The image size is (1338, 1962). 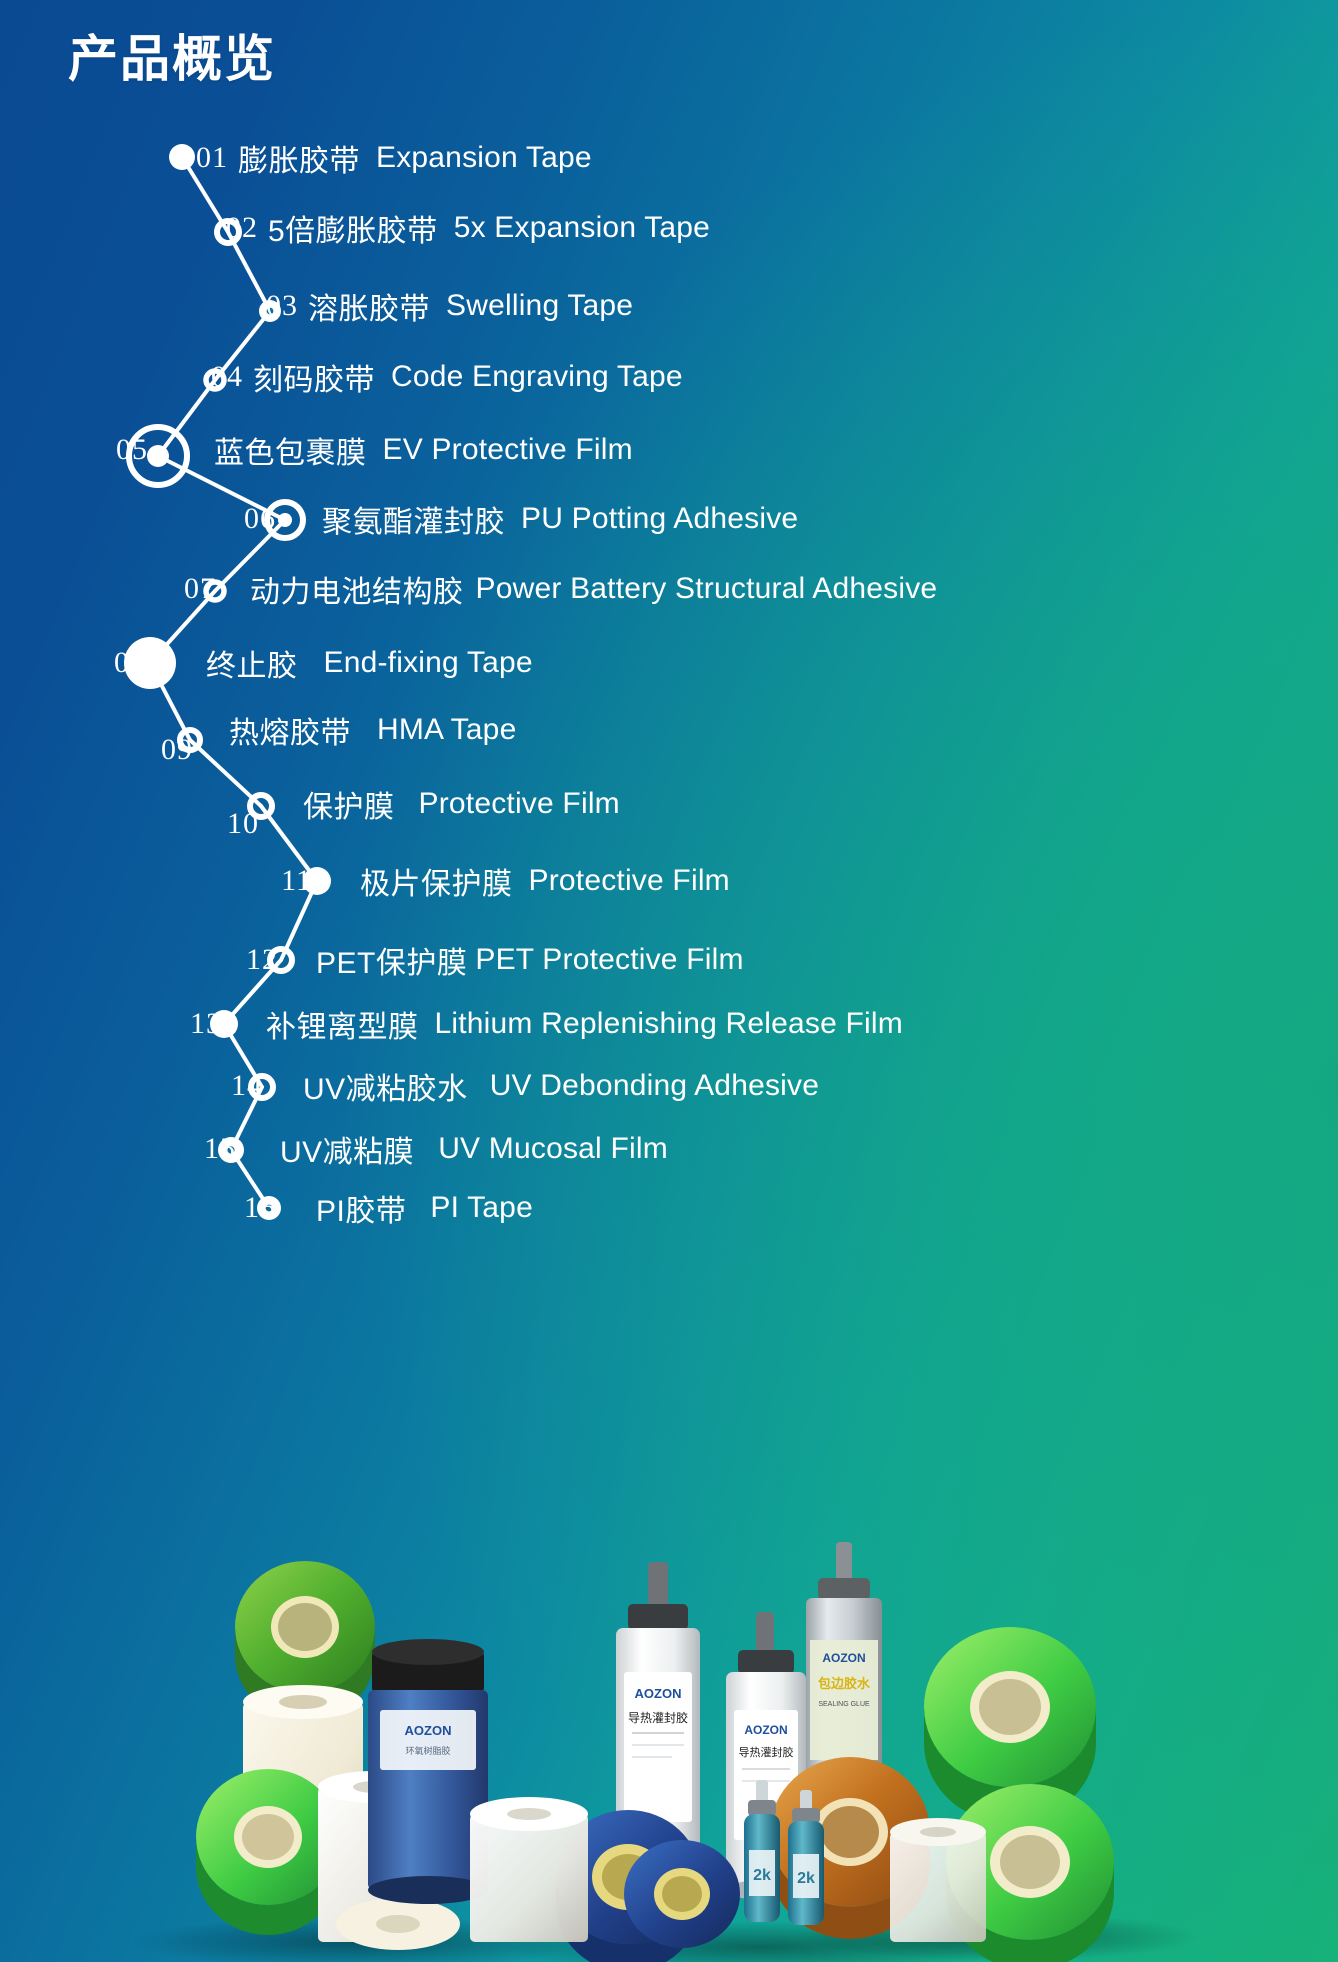 What do you see at coordinates (206, 1023) in the screenshot?
I see `timeline-item-number: 13` at bounding box center [206, 1023].